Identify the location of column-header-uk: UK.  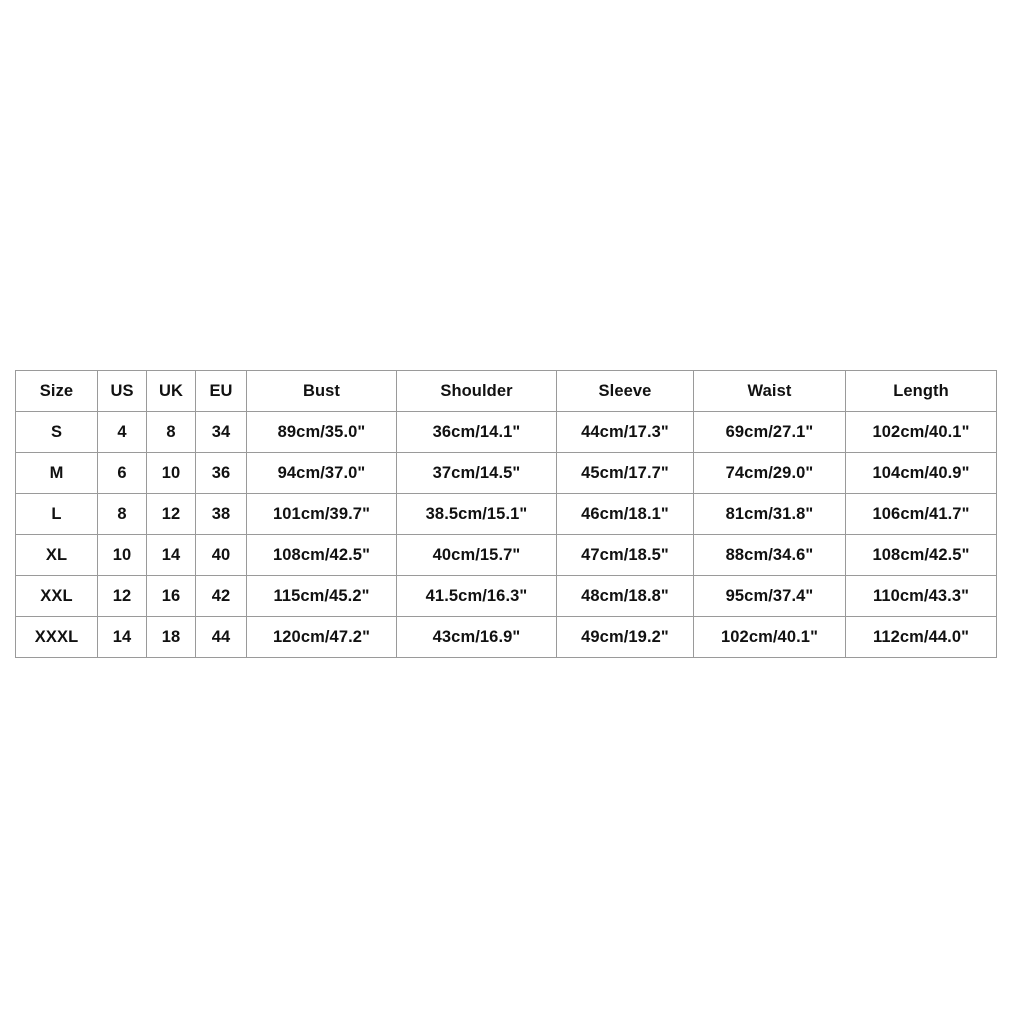
(171, 391).